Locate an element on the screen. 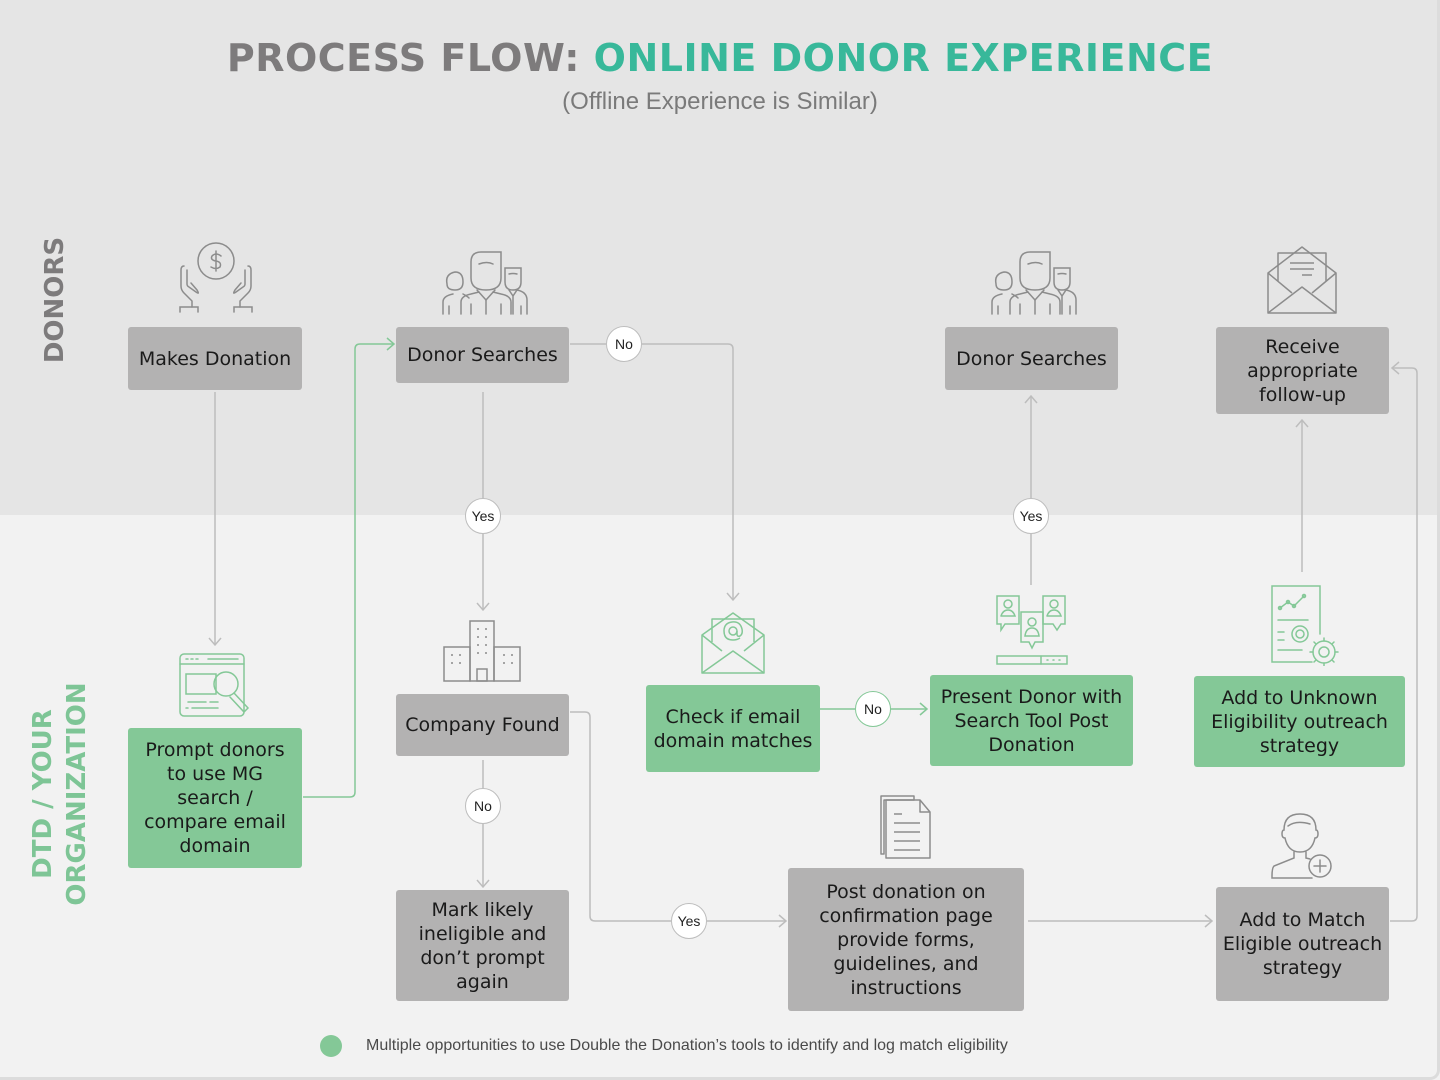 This screenshot has width=1440, height=1080. node-makes-donation: Makes Donation is located at coordinates (215, 358).